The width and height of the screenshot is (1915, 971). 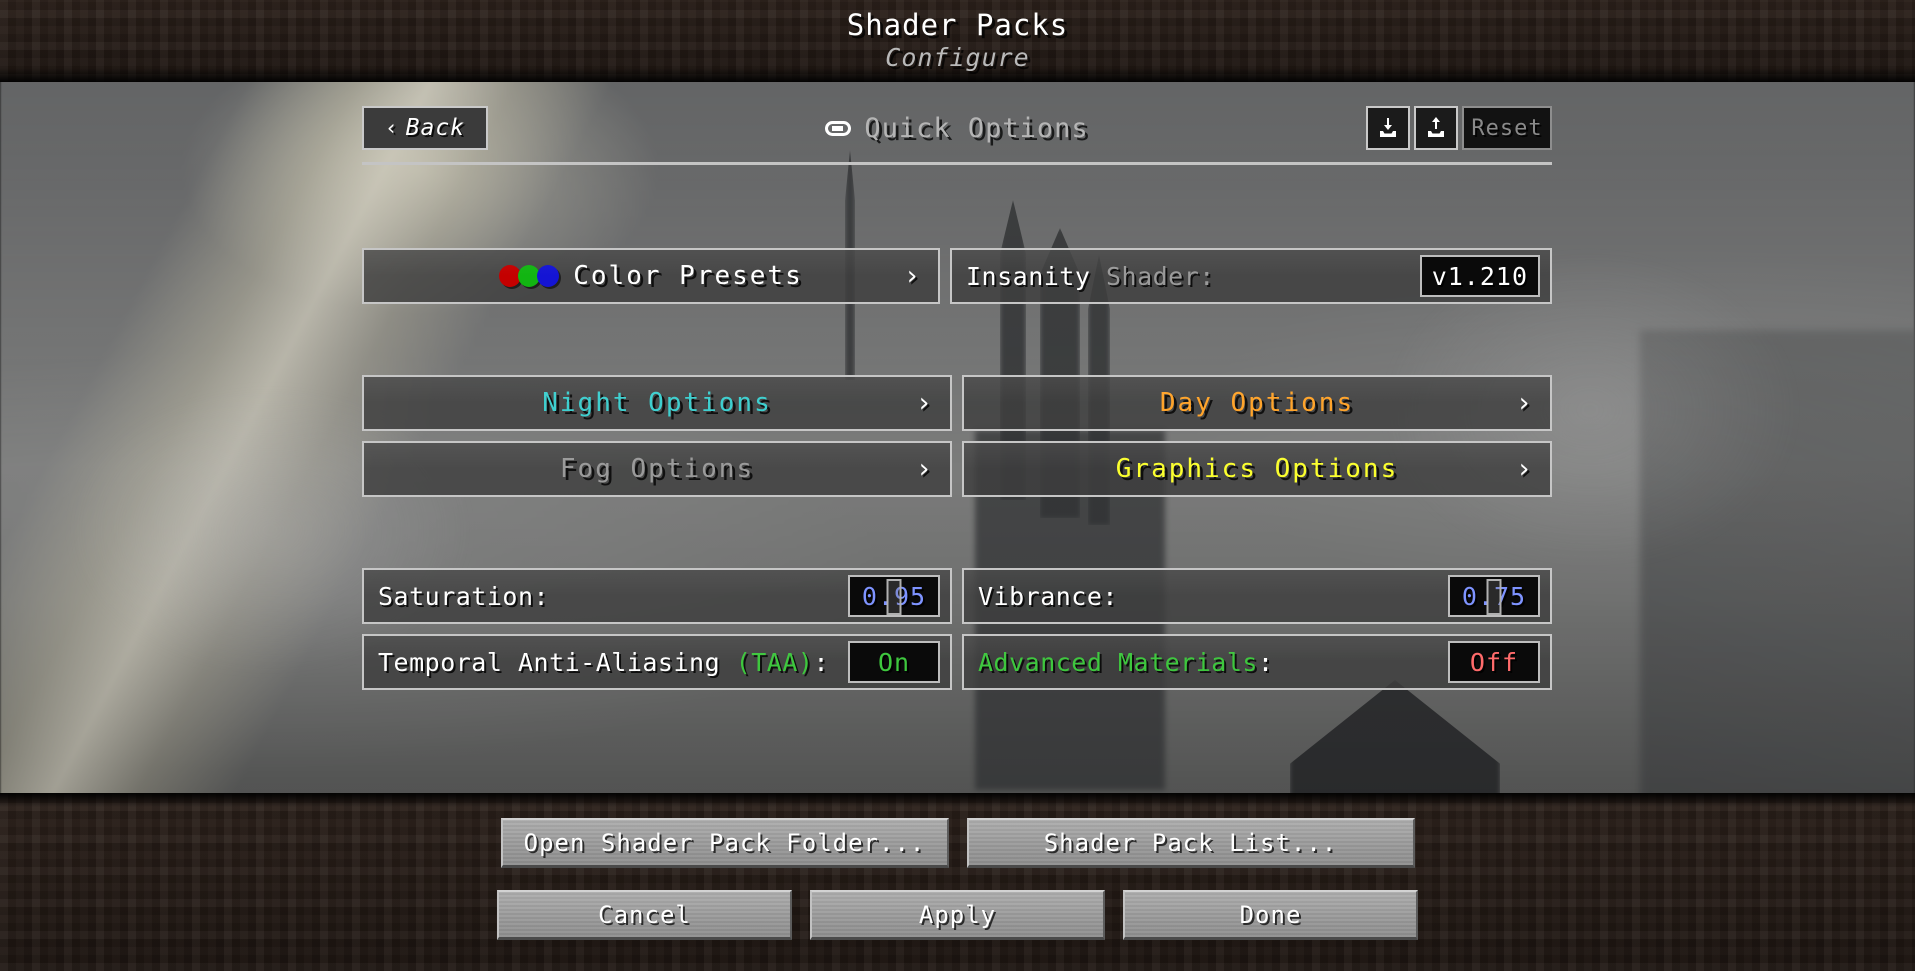 I want to click on pill-icon, so click(x=838, y=128).